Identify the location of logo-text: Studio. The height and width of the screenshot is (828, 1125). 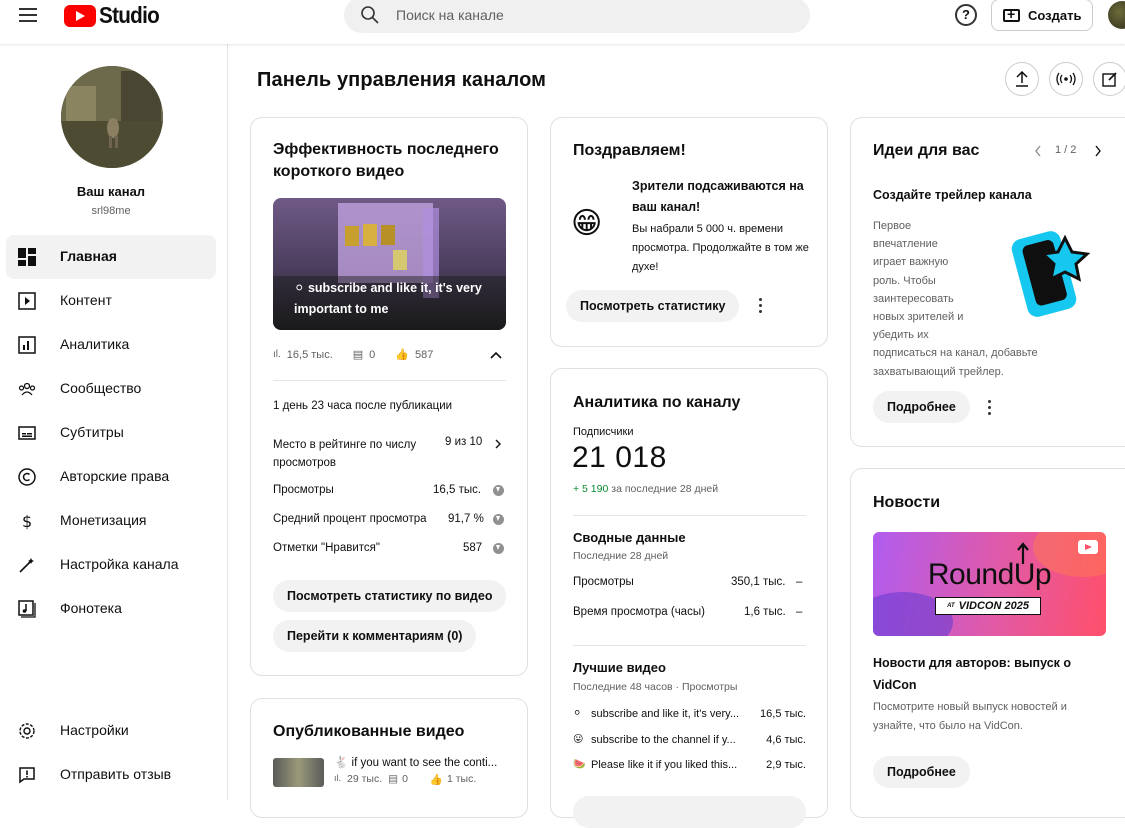
(129, 15).